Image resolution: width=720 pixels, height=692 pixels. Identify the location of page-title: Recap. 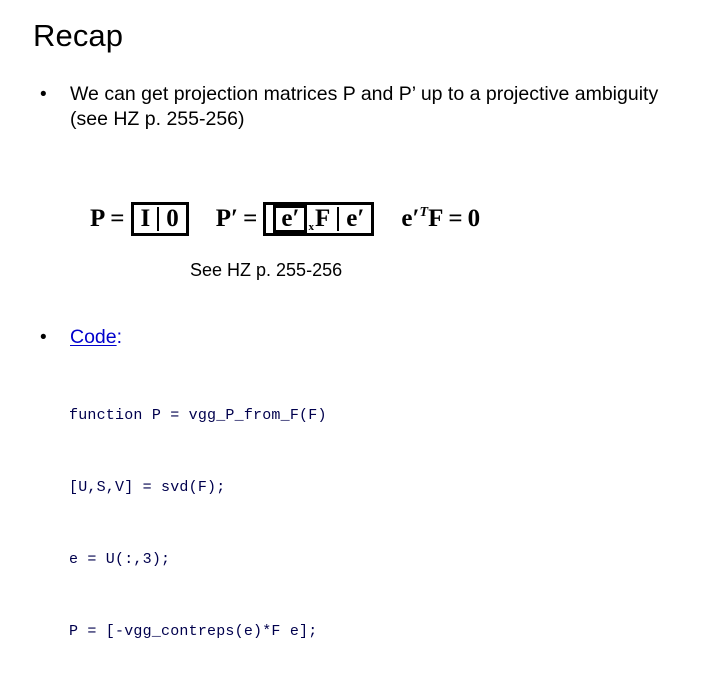
(78, 35).